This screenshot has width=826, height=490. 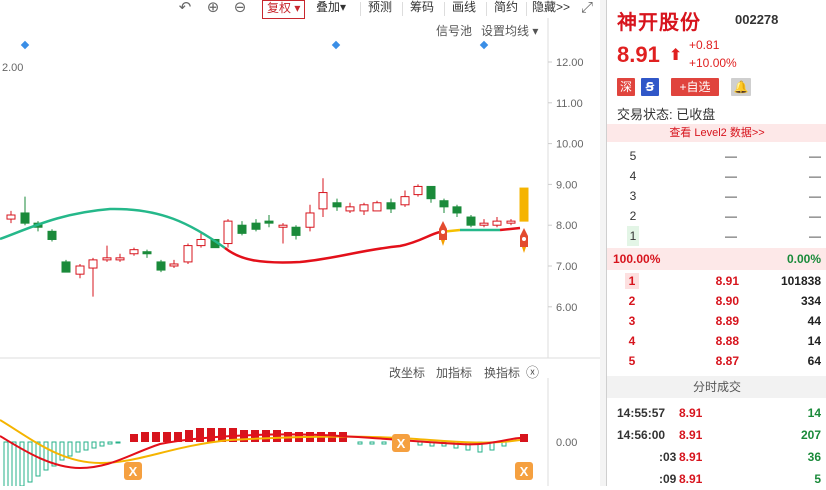 I want to click on ma-settings-link: 设置均线 ▾, so click(x=509, y=30).